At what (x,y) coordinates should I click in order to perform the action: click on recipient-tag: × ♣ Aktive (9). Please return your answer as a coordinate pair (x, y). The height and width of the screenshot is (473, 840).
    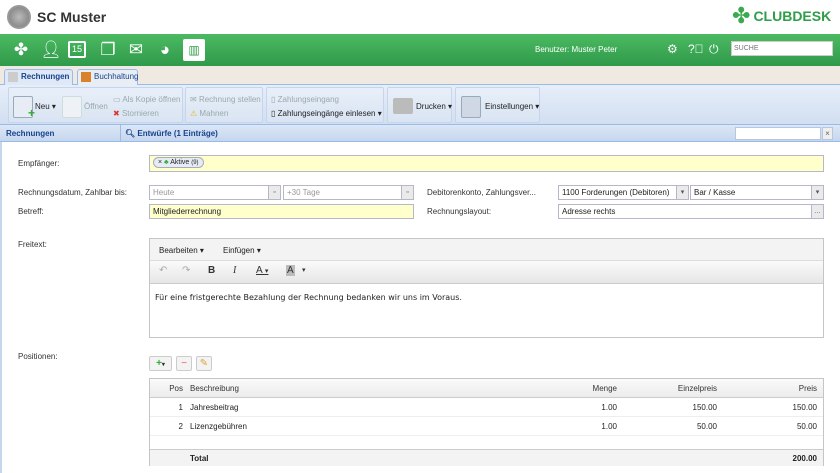
    Looking at the image, I should click on (178, 162).